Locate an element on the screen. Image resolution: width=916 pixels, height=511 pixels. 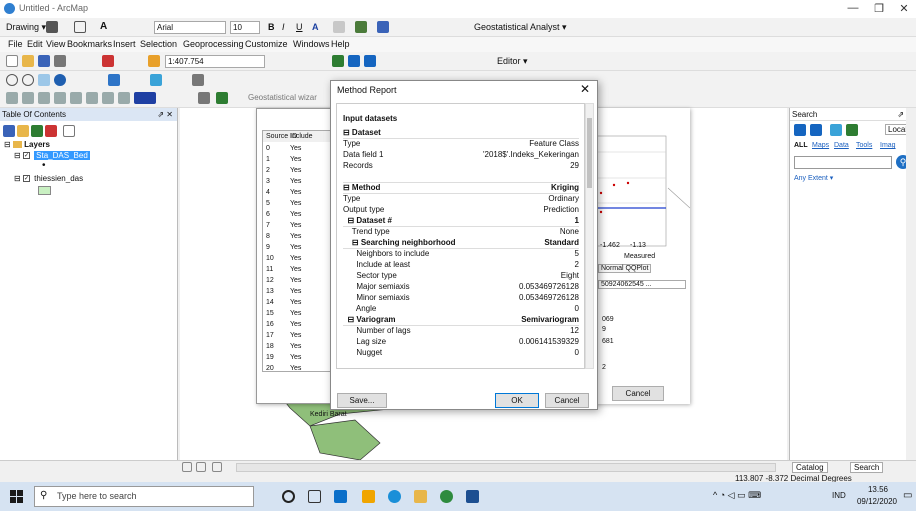
table-row: 5 Yes is located at coordinates (298, 203).